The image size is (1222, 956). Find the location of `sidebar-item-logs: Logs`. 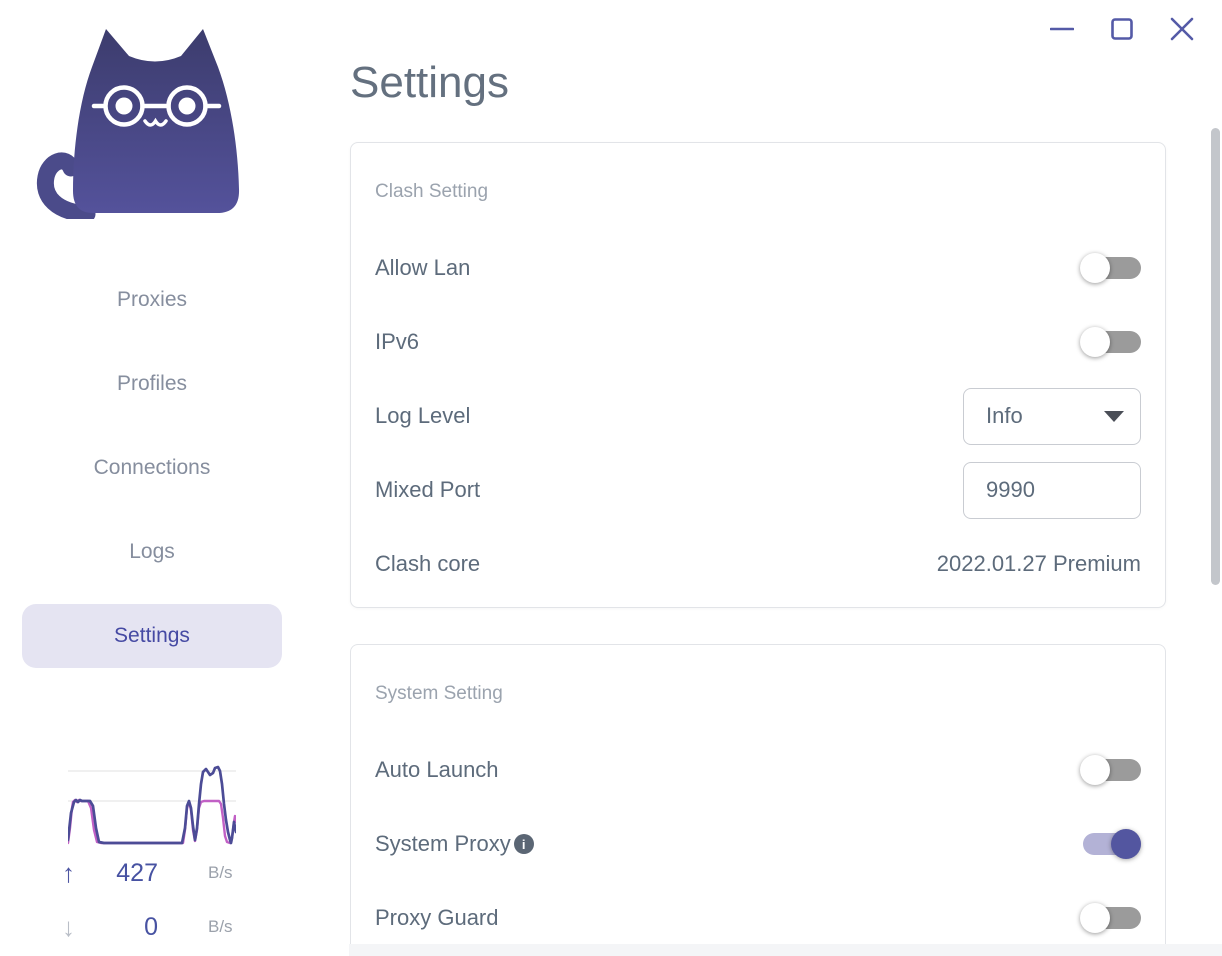

sidebar-item-logs: Logs is located at coordinates (152, 552).